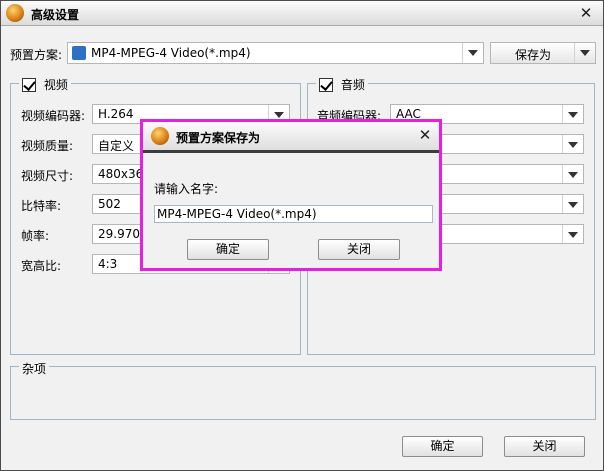 The width and height of the screenshot is (604, 471). What do you see at coordinates (79, 53) in the screenshot?
I see `video-file-icon` at bounding box center [79, 53].